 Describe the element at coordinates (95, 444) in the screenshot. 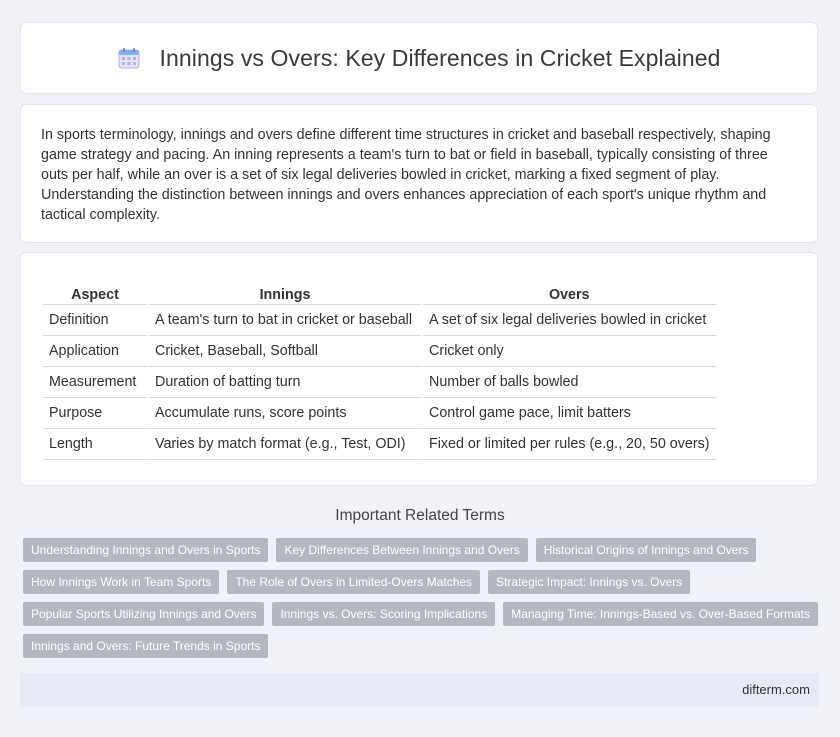

I see `cell-aspect: Length` at that location.